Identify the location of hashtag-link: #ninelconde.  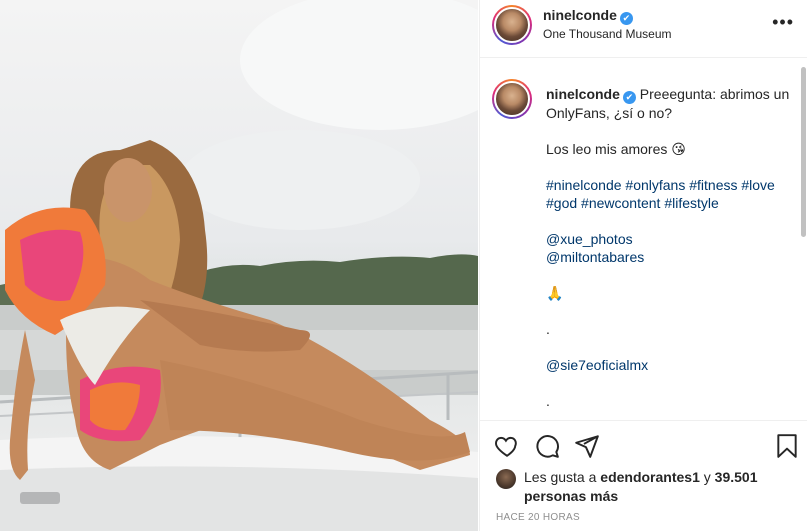
(584, 185).